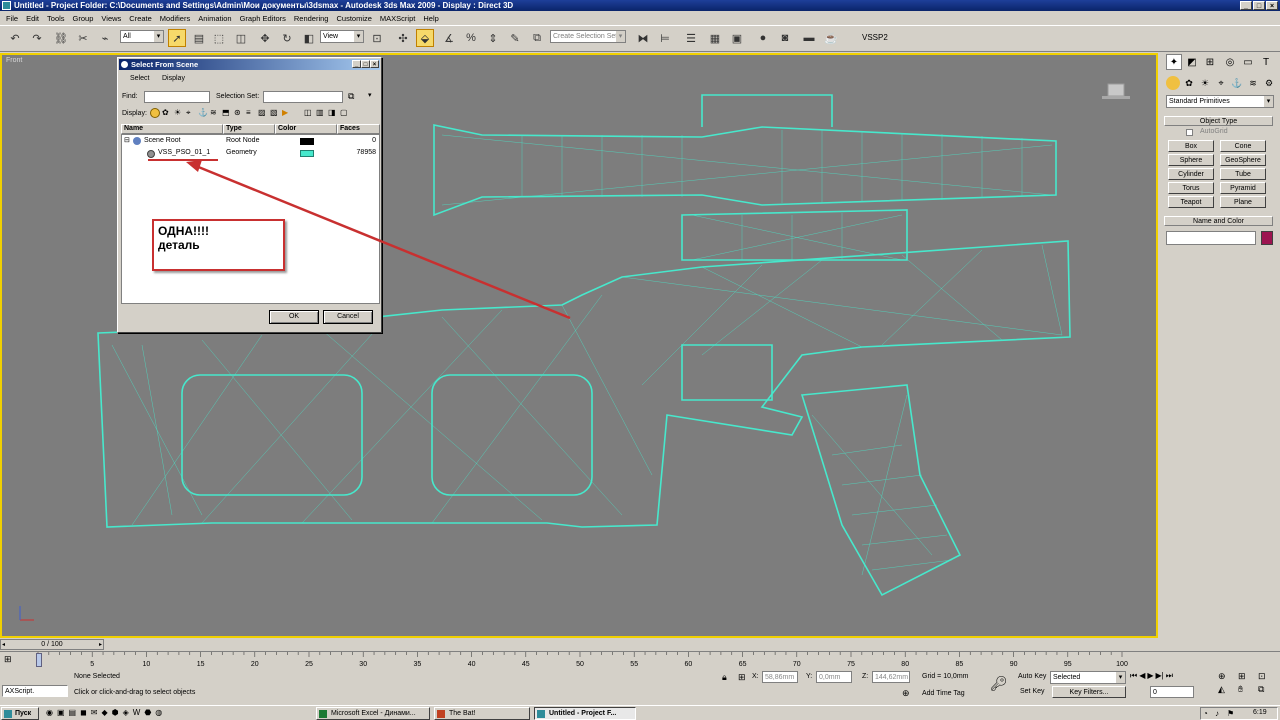 The width and height of the screenshot is (1280, 720). Describe the element at coordinates (294, 317) in the screenshot. I see `ok-button: OK` at that location.